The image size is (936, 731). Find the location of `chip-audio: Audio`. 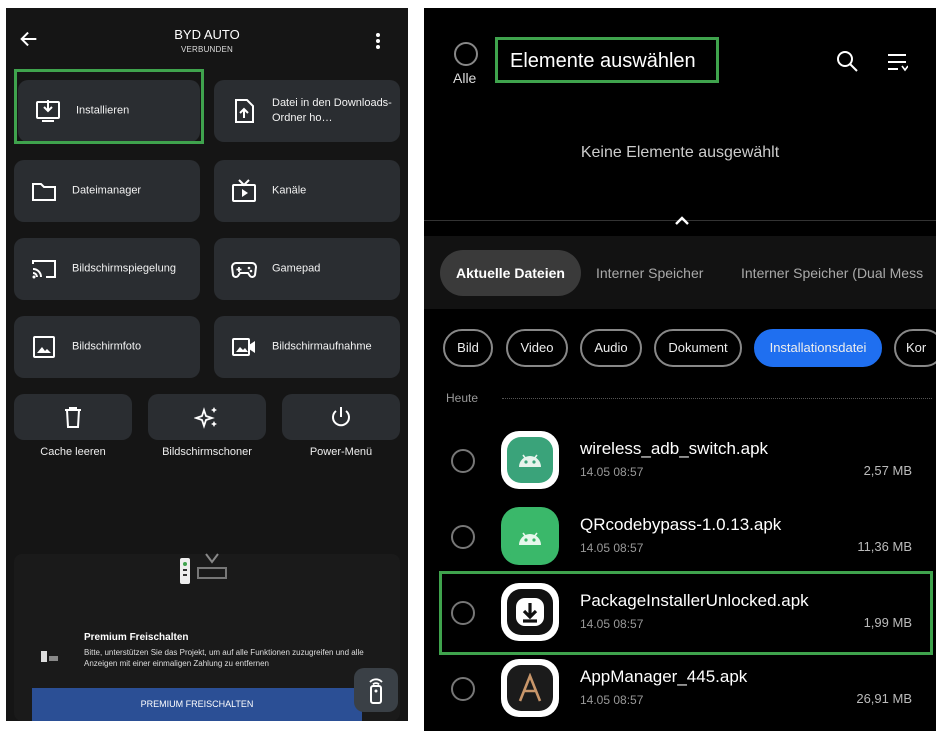

chip-audio: Audio is located at coordinates (611, 348).